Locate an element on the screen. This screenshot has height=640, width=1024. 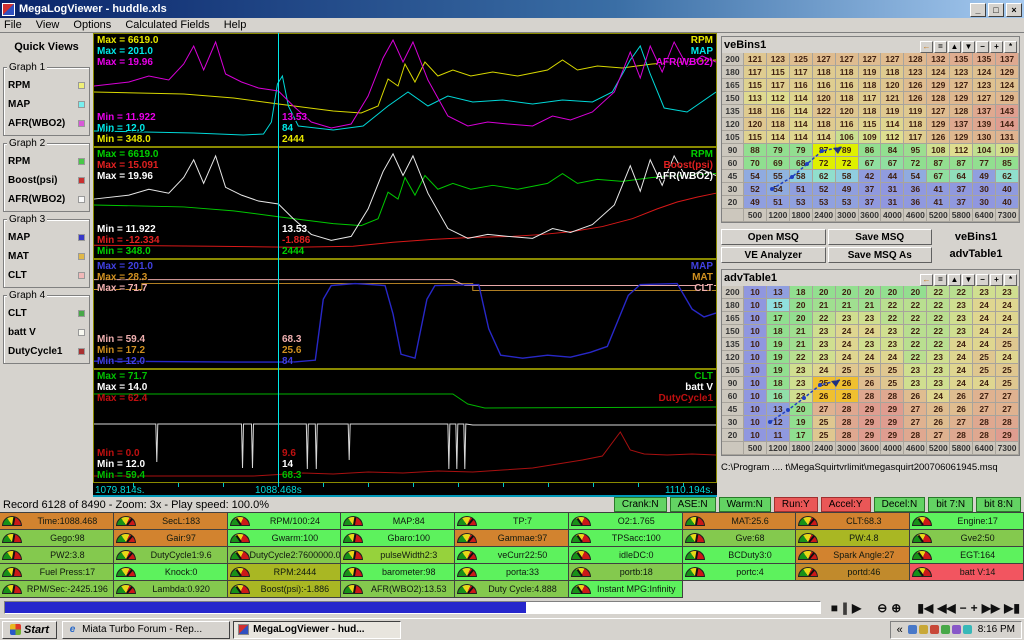
table-cell: 13 is located at coordinates (778, 409).